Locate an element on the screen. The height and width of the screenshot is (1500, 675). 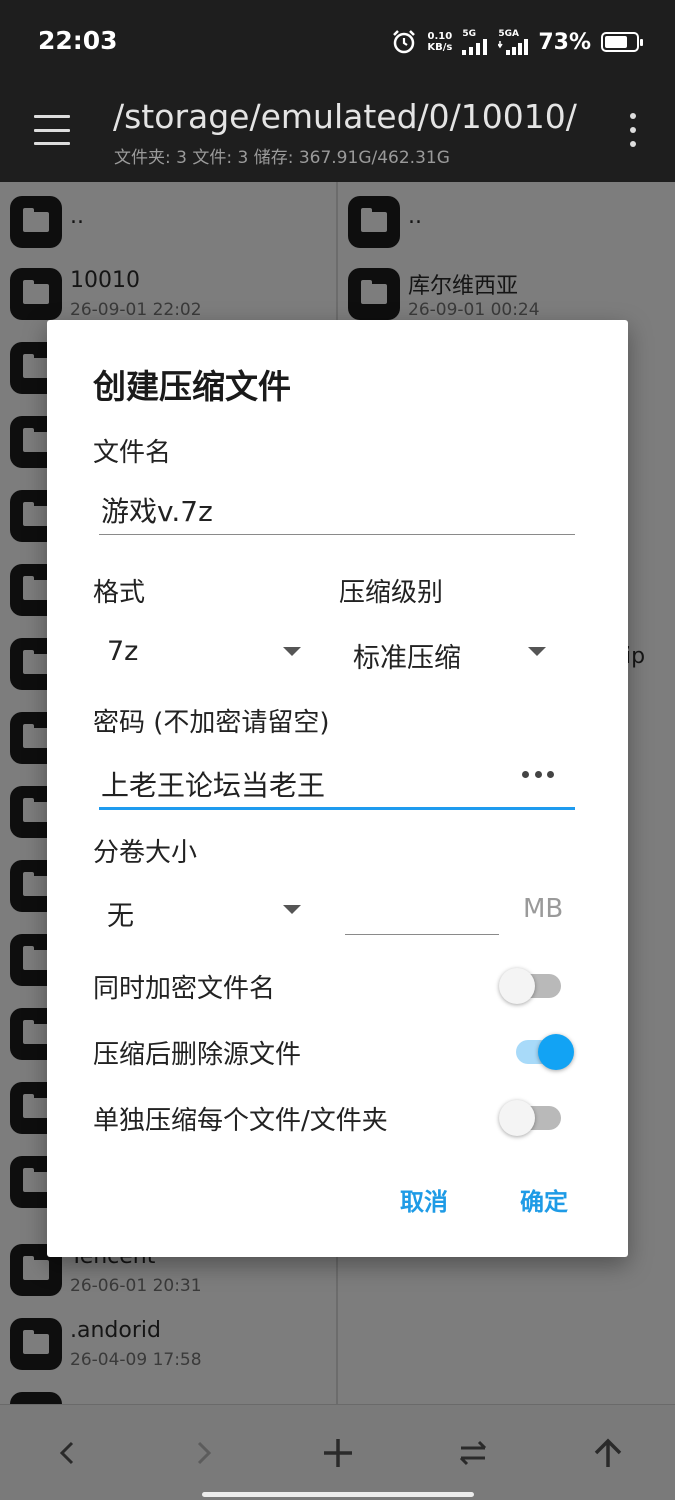
password-input: 上老王论坛当老王 is located at coordinates (213, 784).